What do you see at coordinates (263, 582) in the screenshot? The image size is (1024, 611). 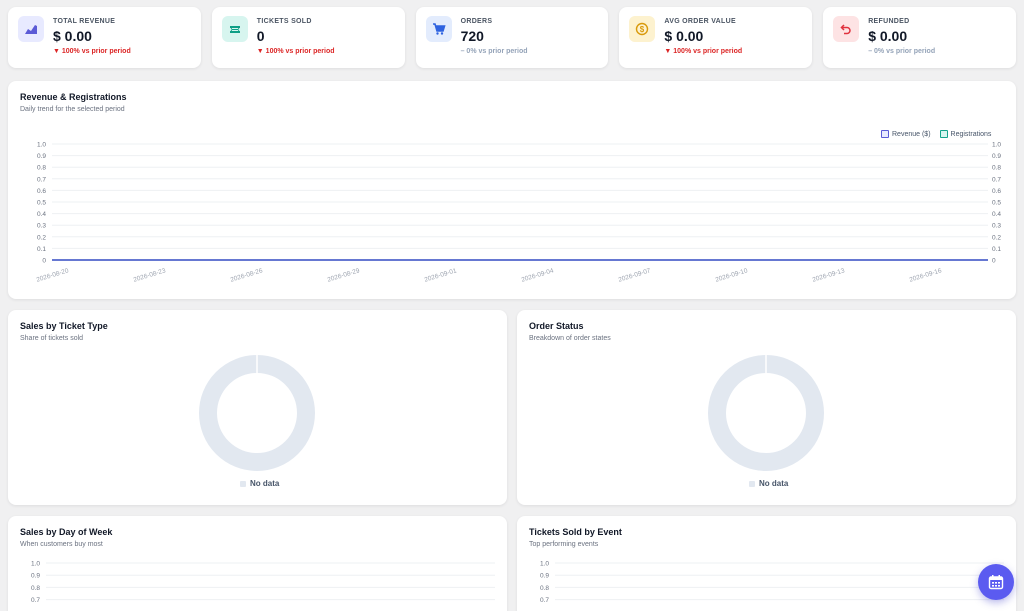 I see `weekday-bar-chart: 1.0 0.9 0.8 0.7` at bounding box center [263, 582].